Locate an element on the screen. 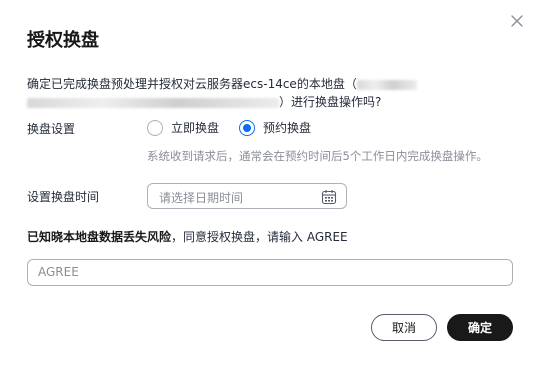 Image resolution: width=538 pixels, height=367 pixels. radio-immediate-label: 立即换盘 is located at coordinates (195, 128).